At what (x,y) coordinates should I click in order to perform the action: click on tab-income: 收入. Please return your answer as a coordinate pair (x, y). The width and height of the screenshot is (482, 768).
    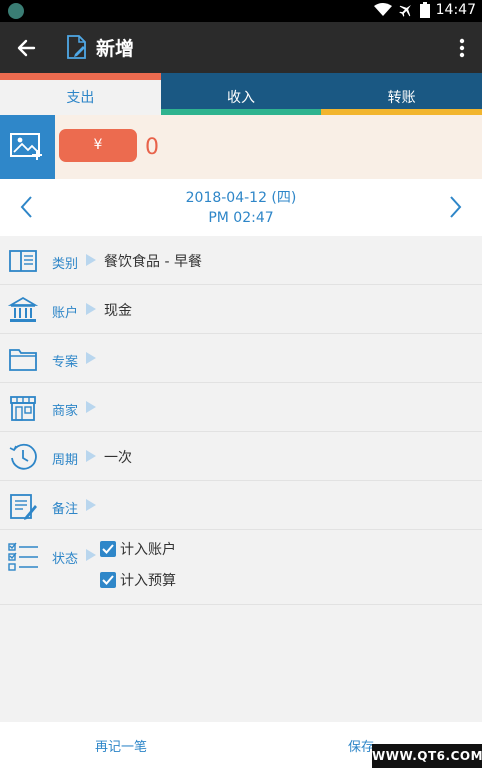
    Looking at the image, I should click on (241, 94).